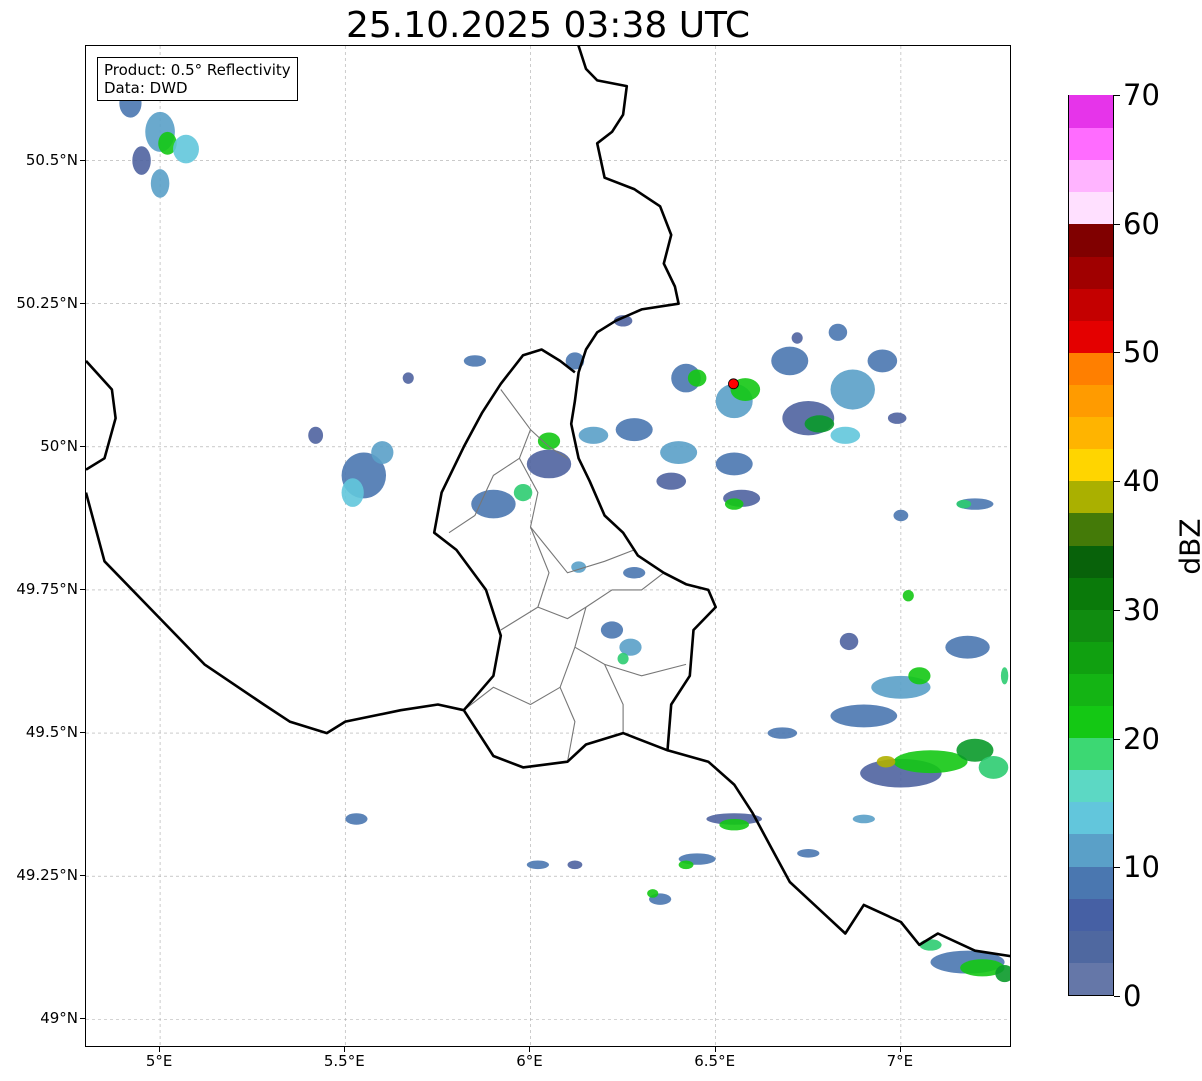 The image size is (1202, 1081). What do you see at coordinates (1132, 996) in the screenshot?
I see `colorbar-tick-label: 0` at bounding box center [1132, 996].